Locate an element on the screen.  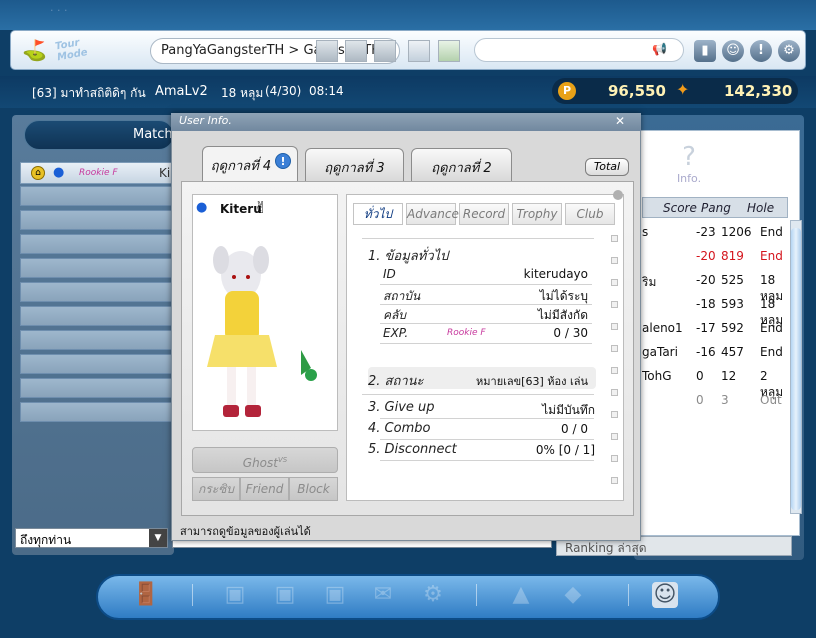
score-row: -18 593 18 หลุม is located at coordinates (717, 310).